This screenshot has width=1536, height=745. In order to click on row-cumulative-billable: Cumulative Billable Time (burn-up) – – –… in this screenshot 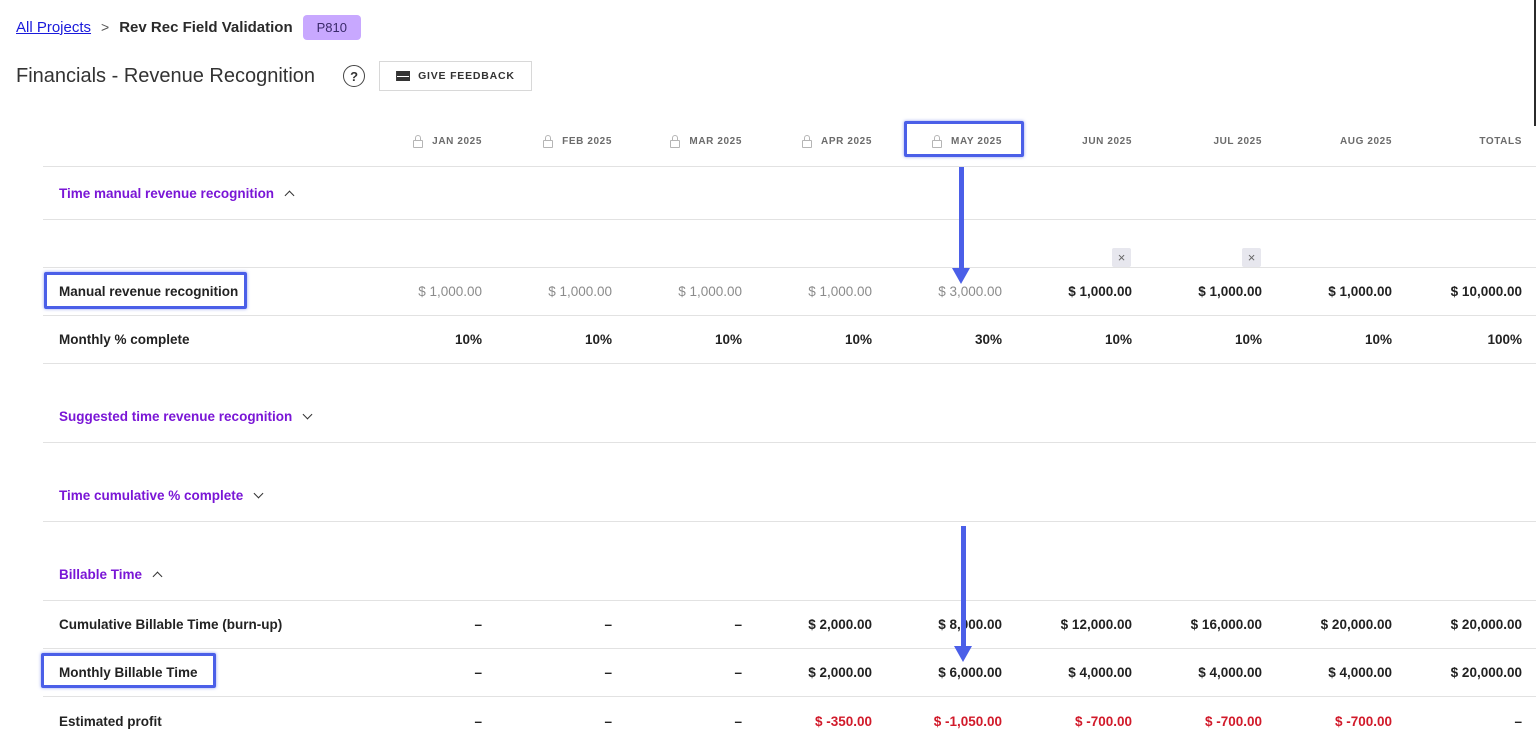, I will do `click(789, 625)`.